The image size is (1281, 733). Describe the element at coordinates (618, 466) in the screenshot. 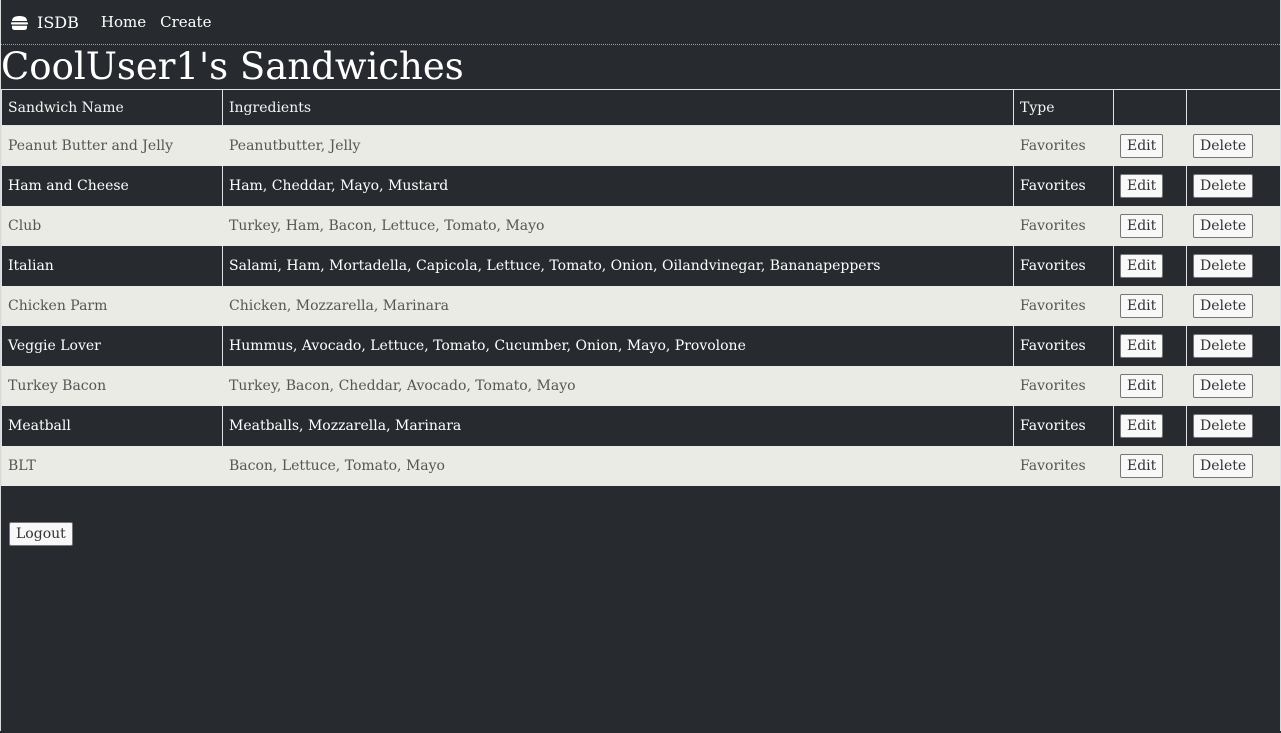

I see `ingredients-cell: Bacon, Lettuce, Tomato, Mayo` at that location.